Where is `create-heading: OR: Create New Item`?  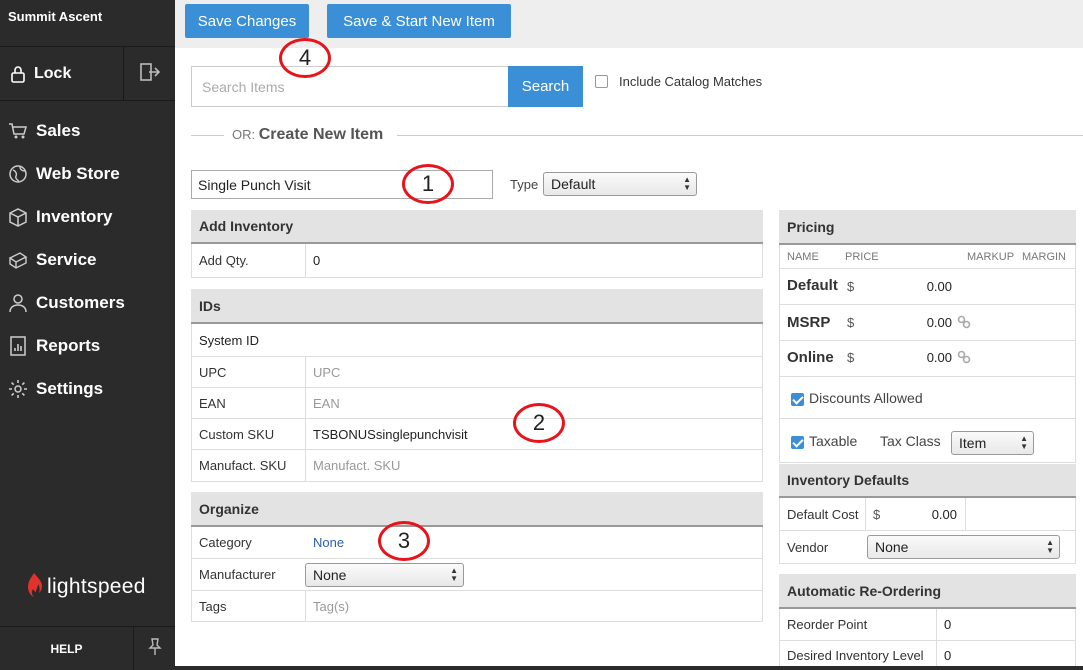
create-heading: OR: Create New Item is located at coordinates (307, 135).